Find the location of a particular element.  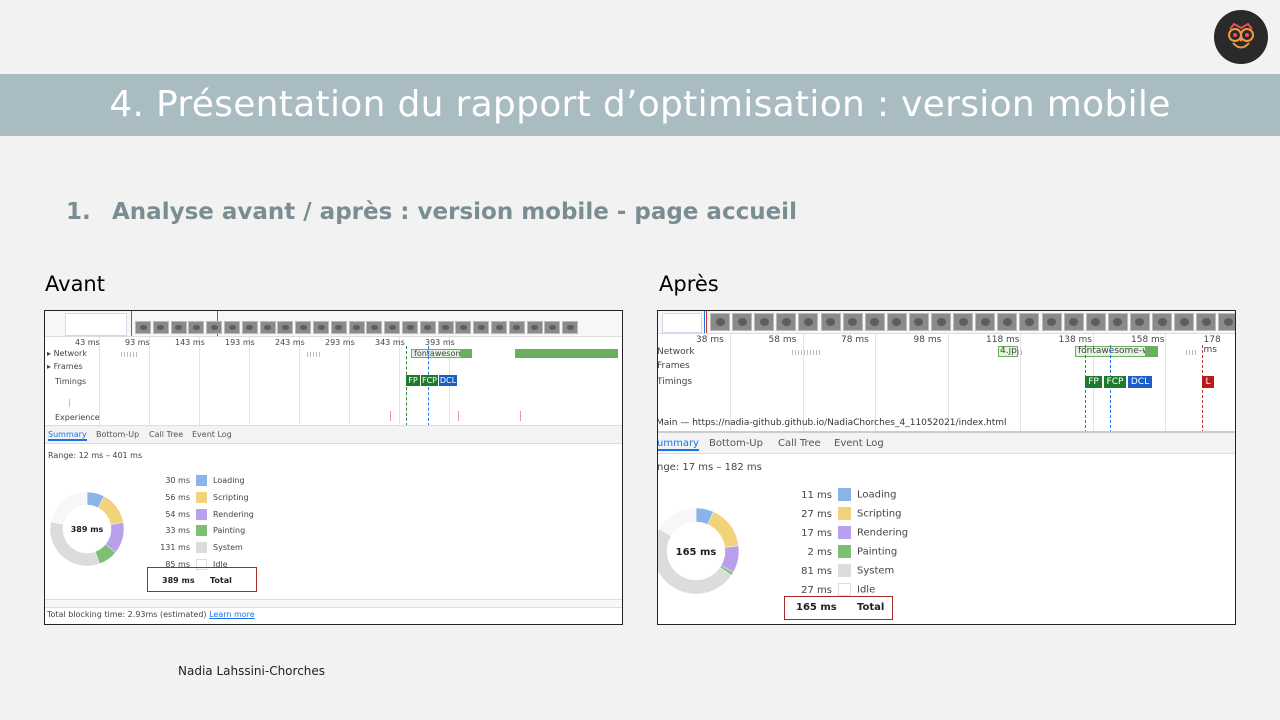

before-timing-fcp: FCP is located at coordinates (429, 380).